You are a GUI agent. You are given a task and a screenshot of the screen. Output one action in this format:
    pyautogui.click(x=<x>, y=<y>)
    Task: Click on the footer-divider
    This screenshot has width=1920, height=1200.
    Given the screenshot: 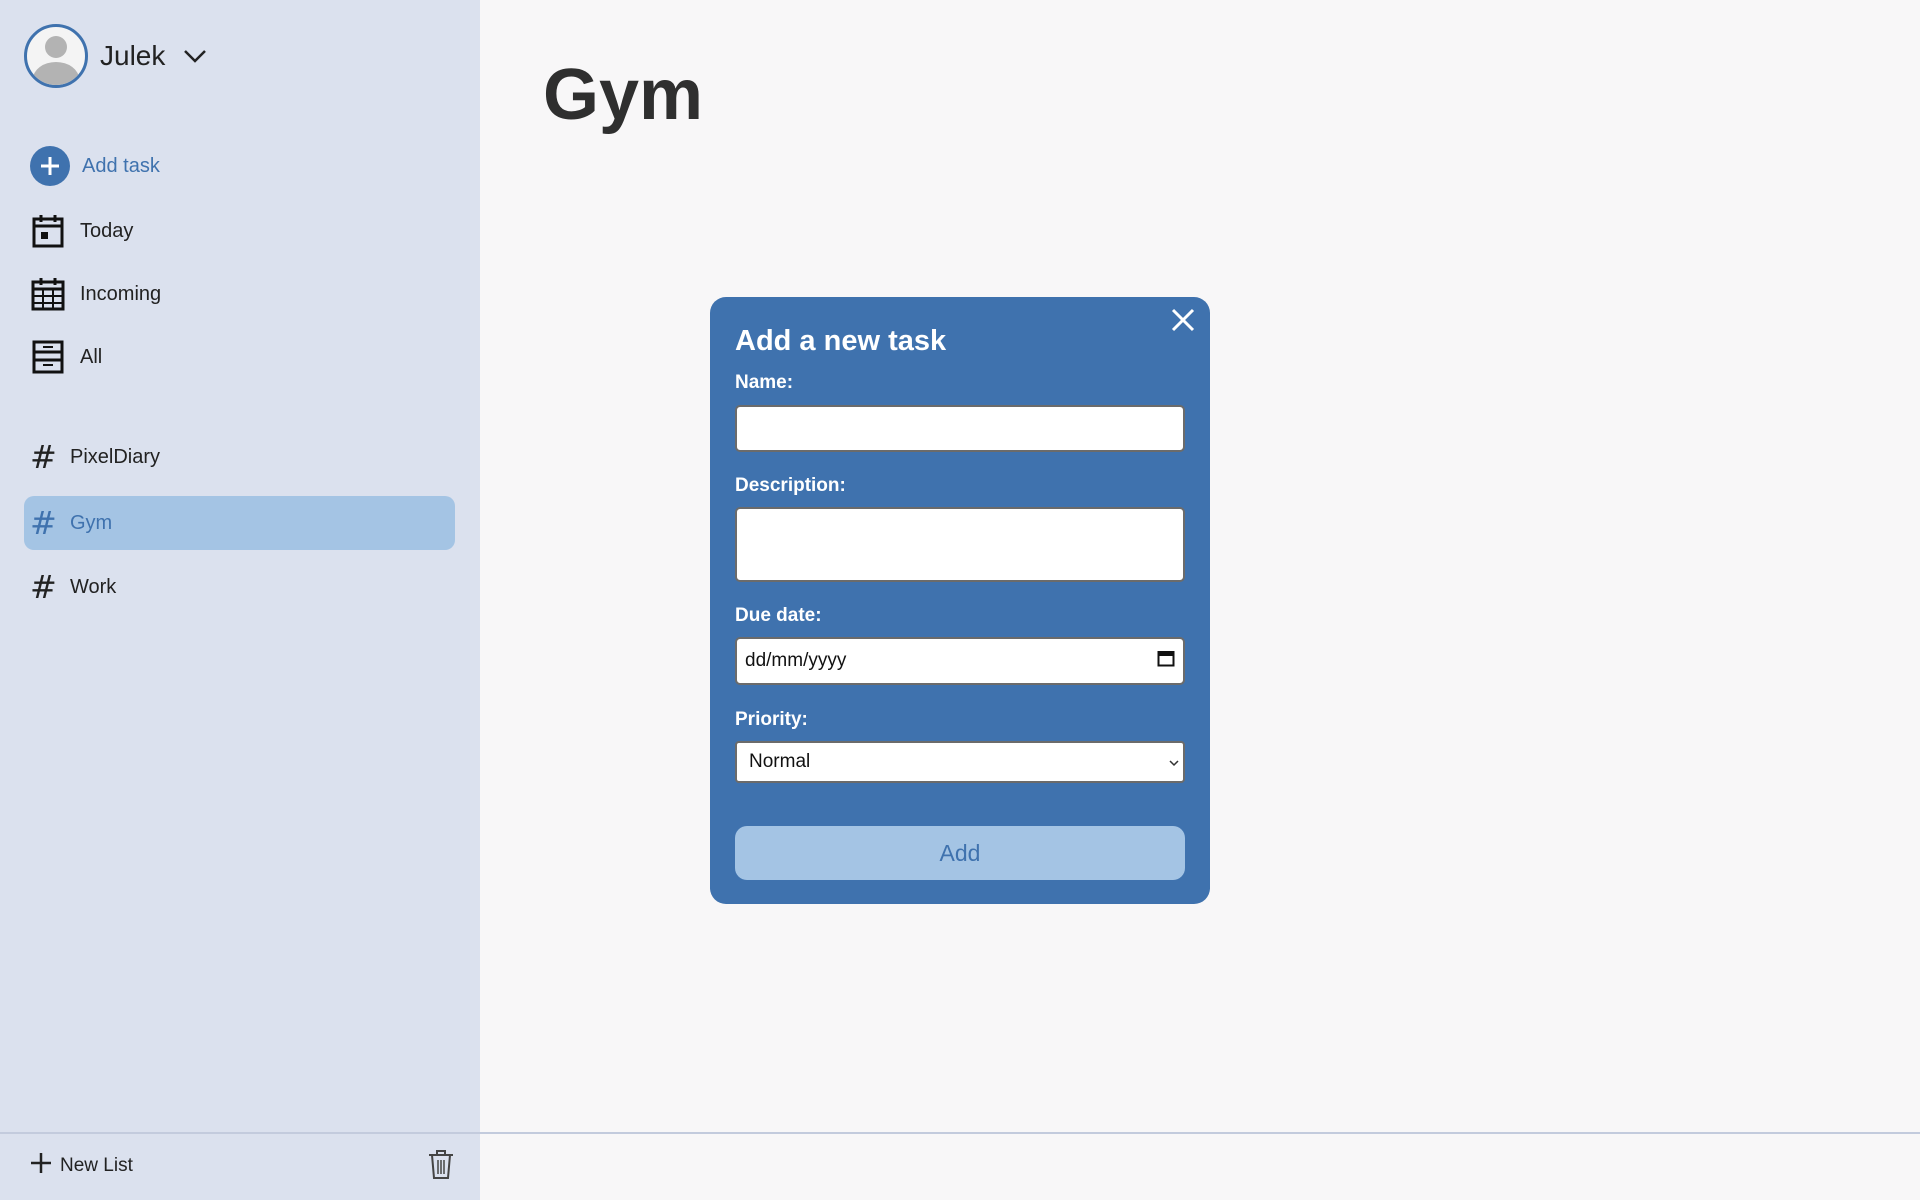 What is the action you would take?
    pyautogui.click(x=960, y=1133)
    